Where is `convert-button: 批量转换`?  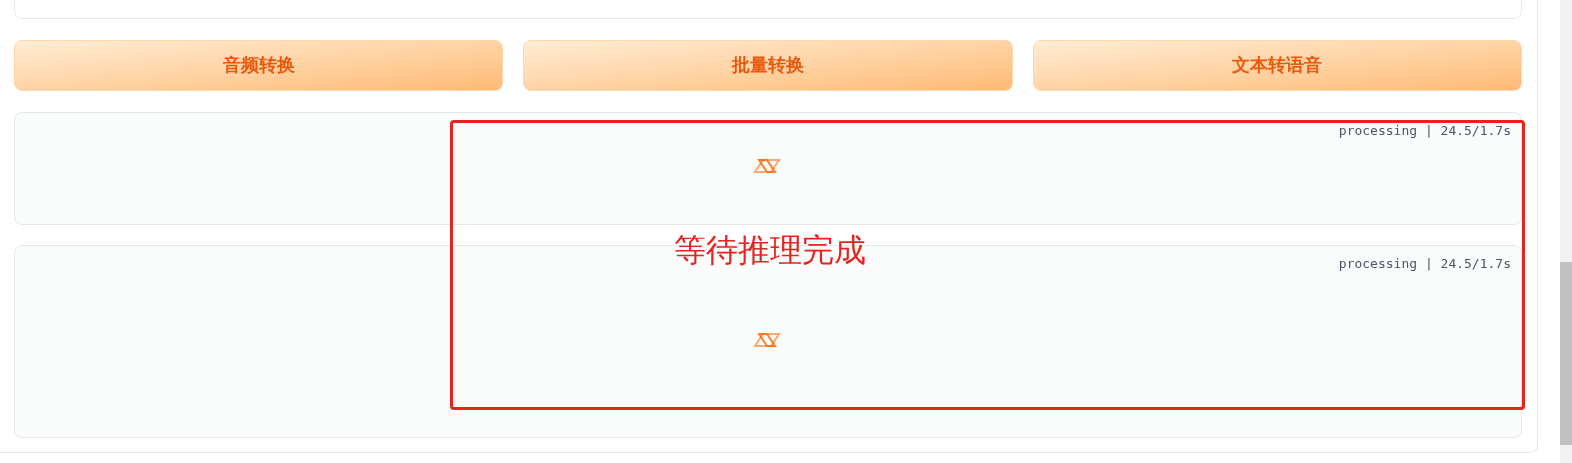 convert-button: 批量转换 is located at coordinates (768, 65).